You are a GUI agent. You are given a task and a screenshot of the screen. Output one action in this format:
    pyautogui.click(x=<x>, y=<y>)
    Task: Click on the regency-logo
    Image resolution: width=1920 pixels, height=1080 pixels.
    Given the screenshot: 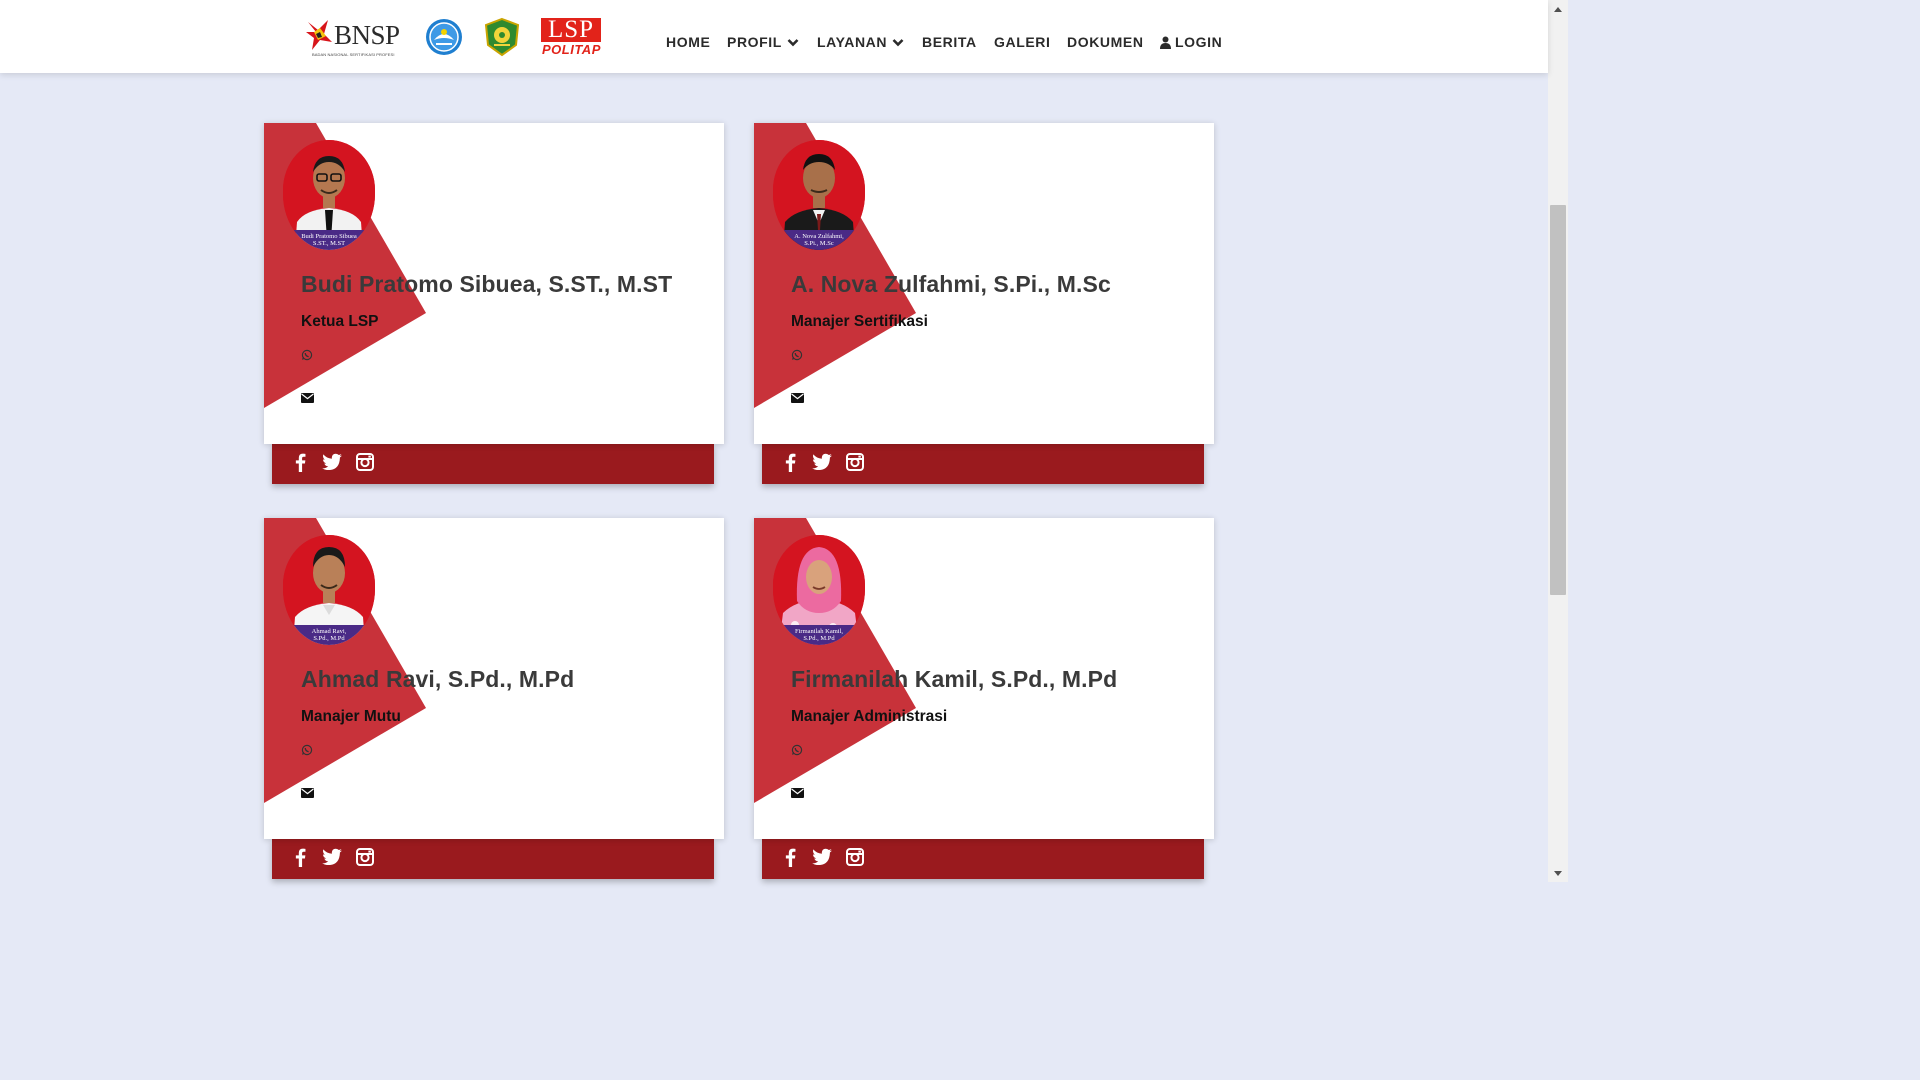 What is the action you would take?
    pyautogui.click(x=502, y=37)
    